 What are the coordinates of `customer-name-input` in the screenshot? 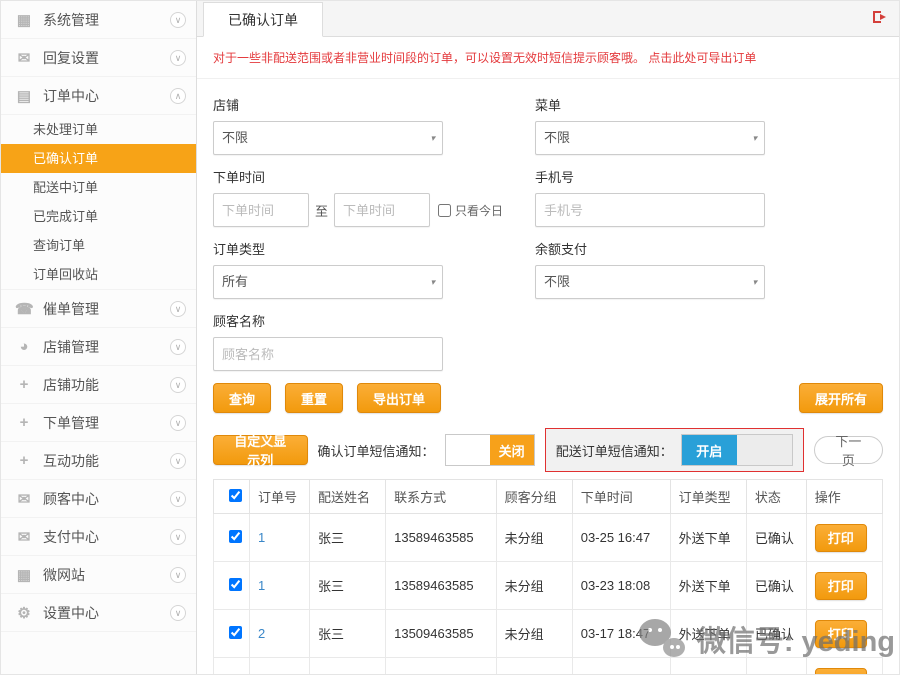 It's located at (328, 354).